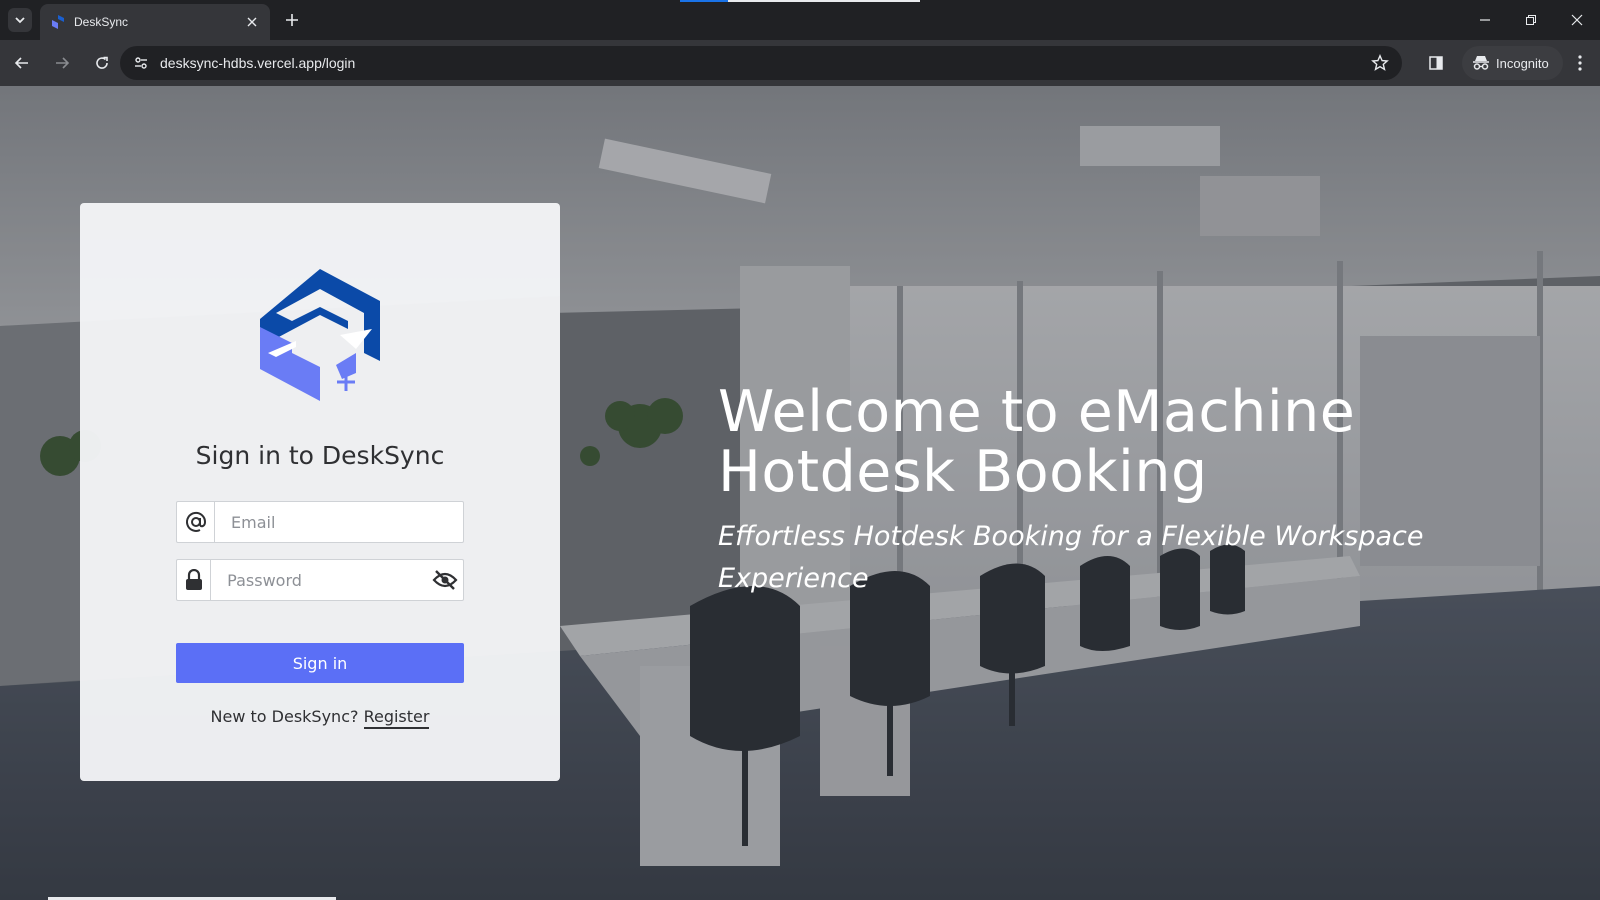 Image resolution: width=1600 pixels, height=900 pixels. What do you see at coordinates (155, 22) in the screenshot?
I see `browser-tab-active: DeskSync` at bounding box center [155, 22].